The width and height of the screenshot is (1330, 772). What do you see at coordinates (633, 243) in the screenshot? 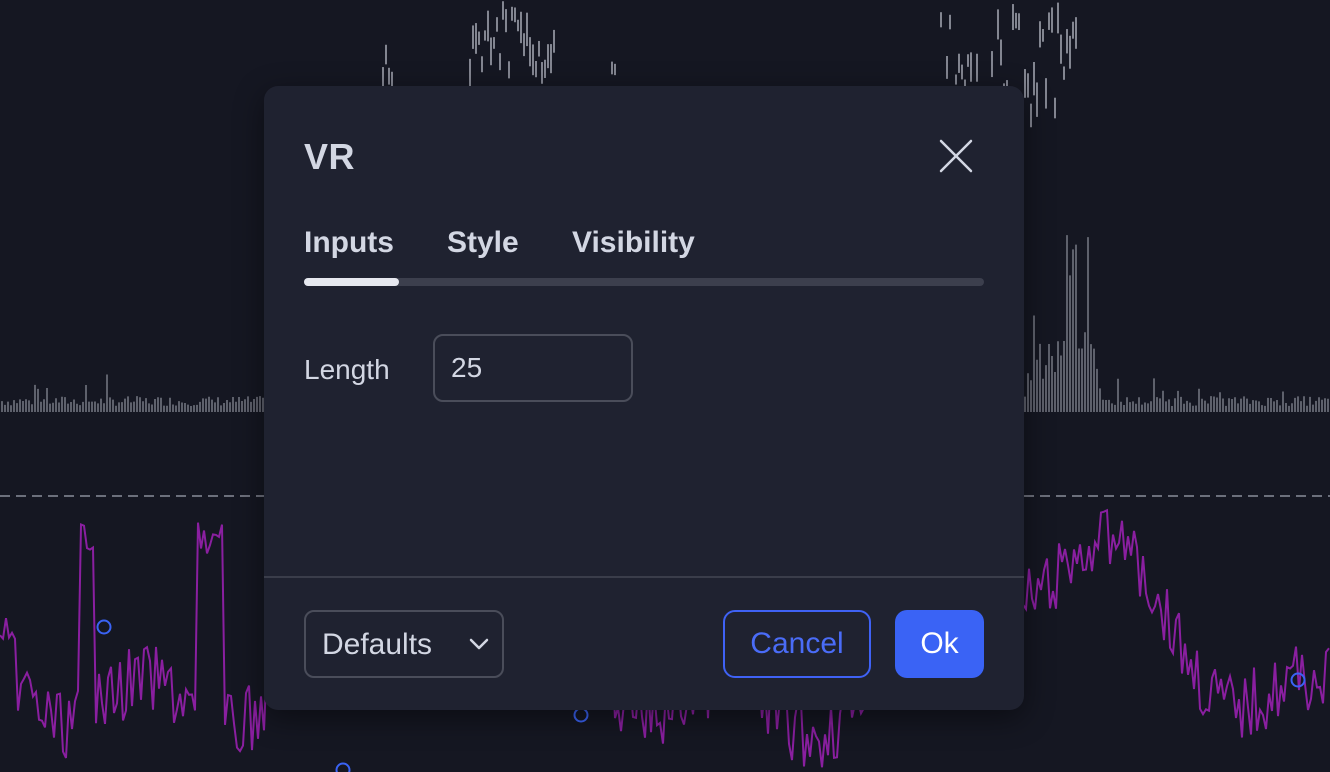
I see `tab-visibility: Visibility` at bounding box center [633, 243].